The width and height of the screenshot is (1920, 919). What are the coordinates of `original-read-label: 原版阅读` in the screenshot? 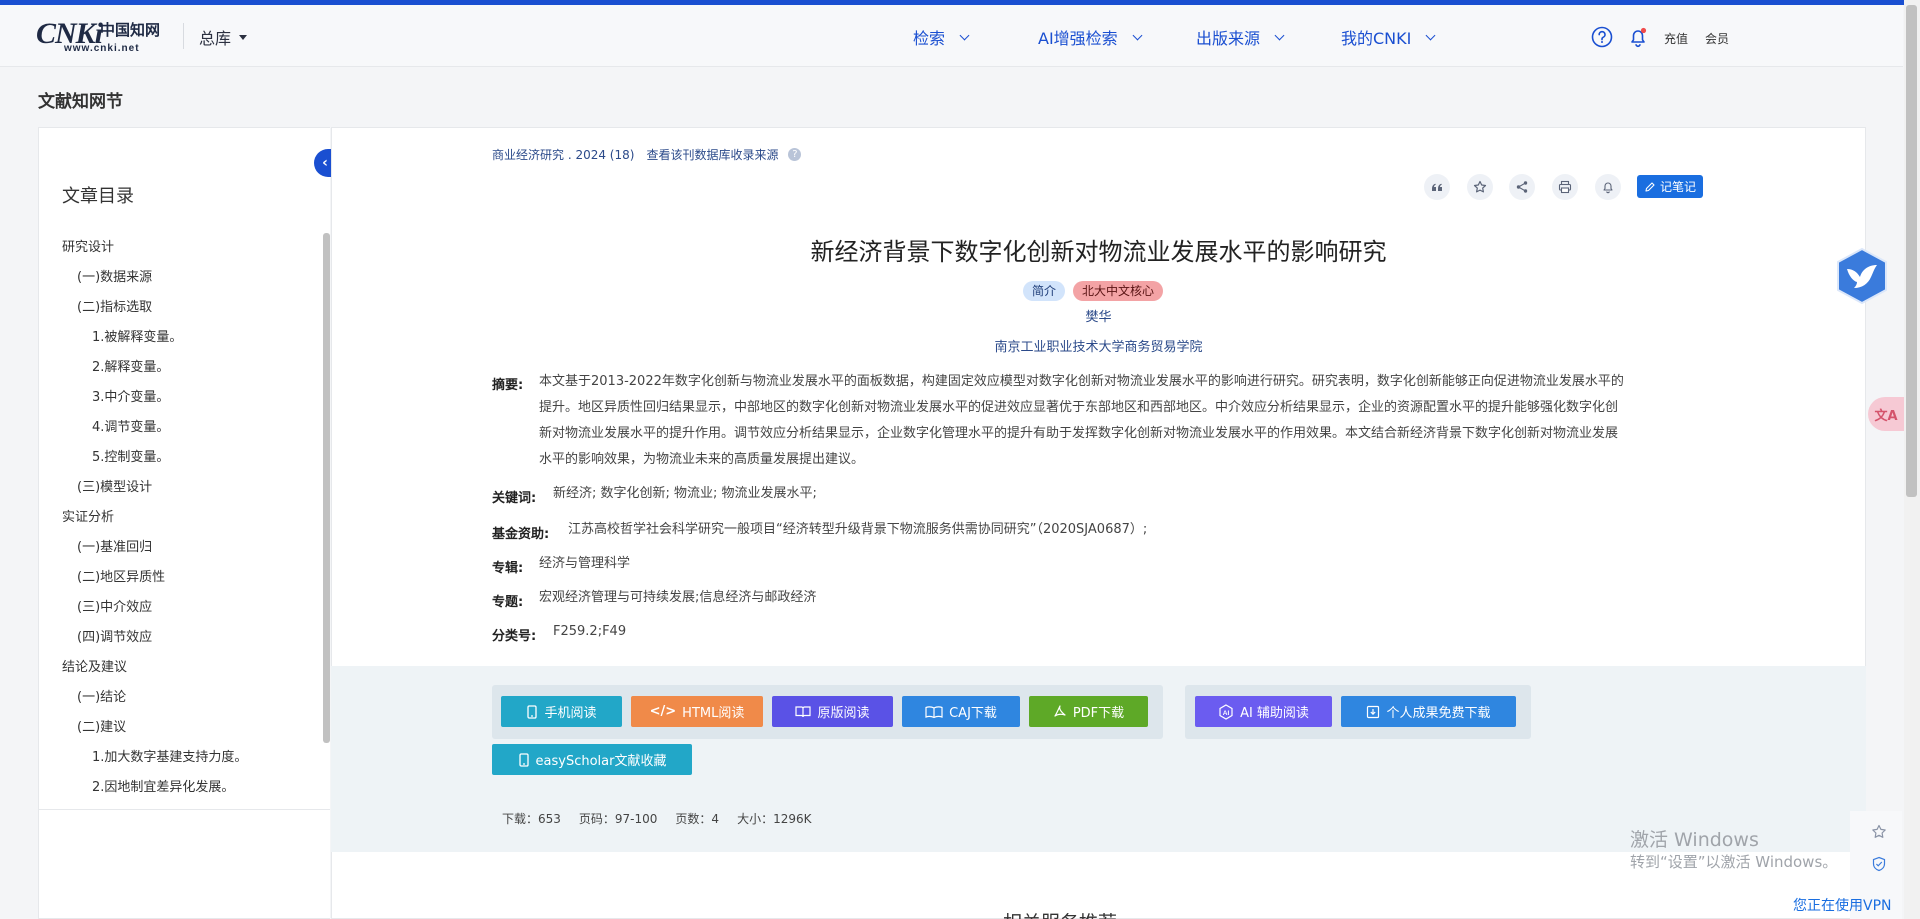 It's located at (843, 713).